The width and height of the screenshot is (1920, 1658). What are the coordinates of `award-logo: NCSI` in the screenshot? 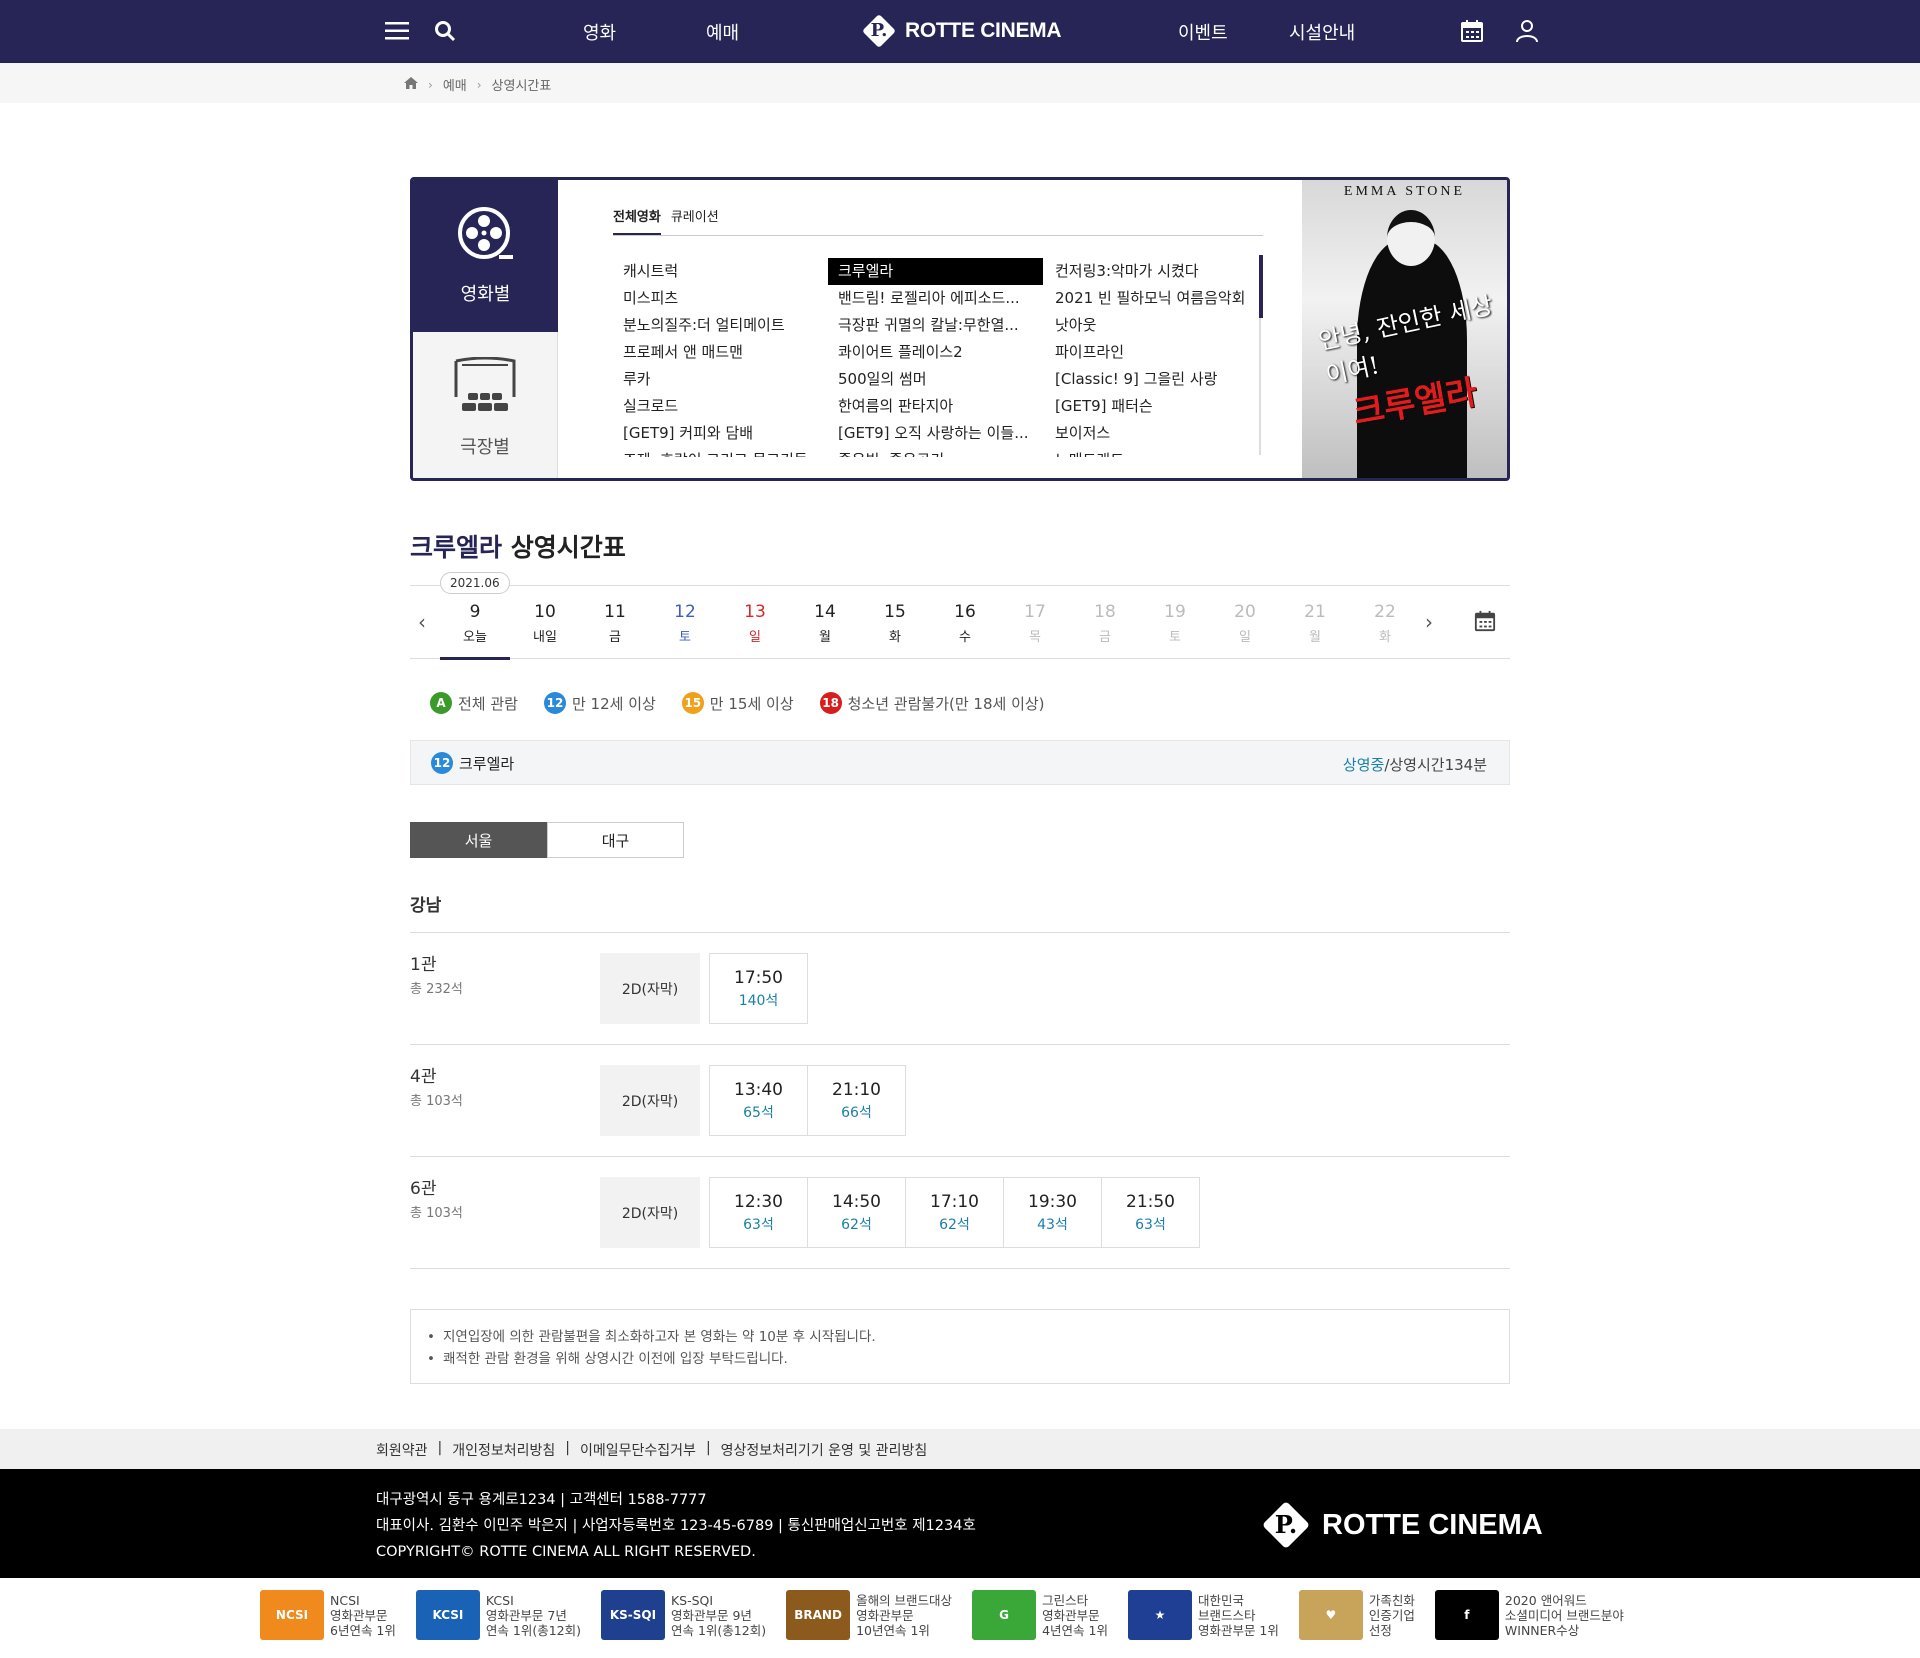 It's located at (292, 1615).